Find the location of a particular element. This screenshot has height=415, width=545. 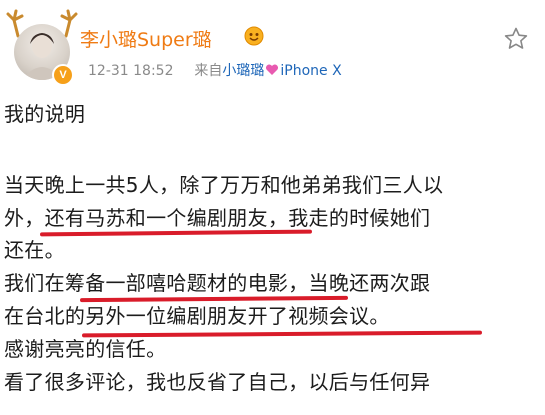

source-device-link: iPhone X is located at coordinates (310, 71).